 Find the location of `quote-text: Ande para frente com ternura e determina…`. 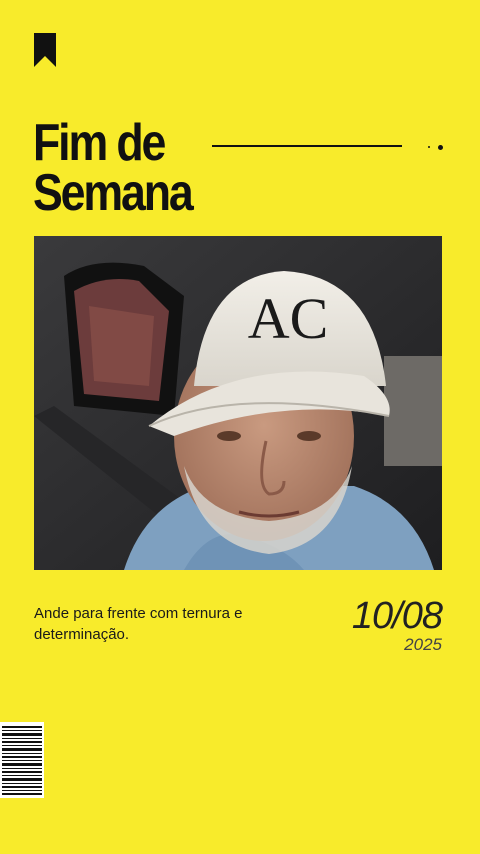

quote-text: Ande para frente com ternura e determina… is located at coordinates (138, 624).